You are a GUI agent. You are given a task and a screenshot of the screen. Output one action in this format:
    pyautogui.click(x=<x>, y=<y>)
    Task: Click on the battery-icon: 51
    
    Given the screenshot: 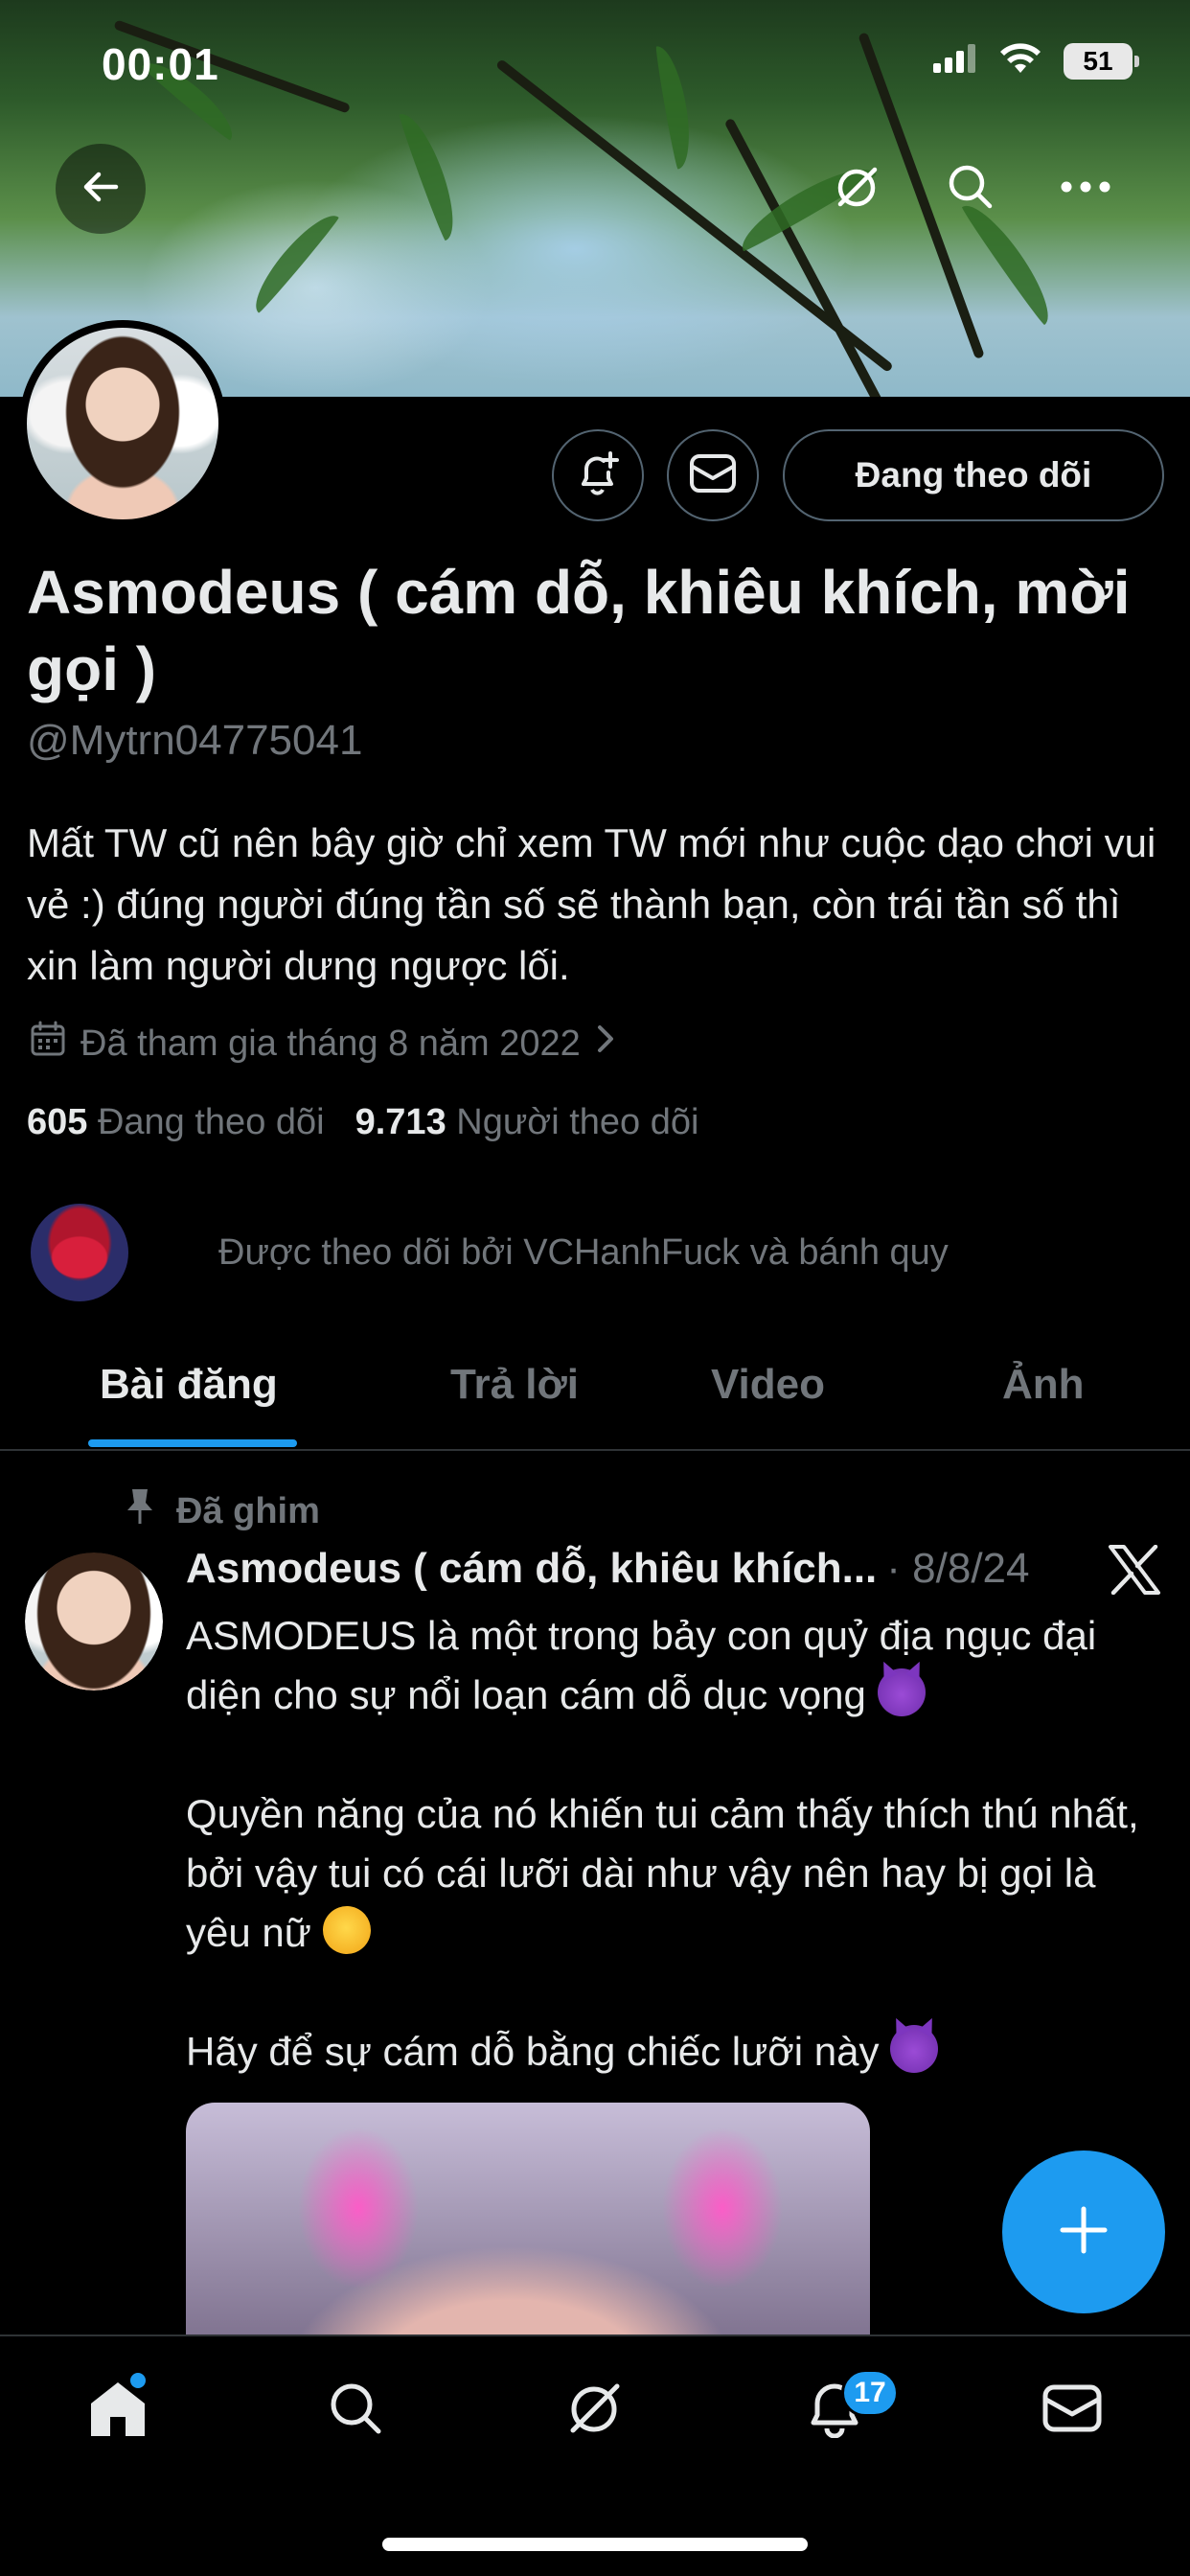 What is the action you would take?
    pyautogui.click(x=1101, y=61)
    